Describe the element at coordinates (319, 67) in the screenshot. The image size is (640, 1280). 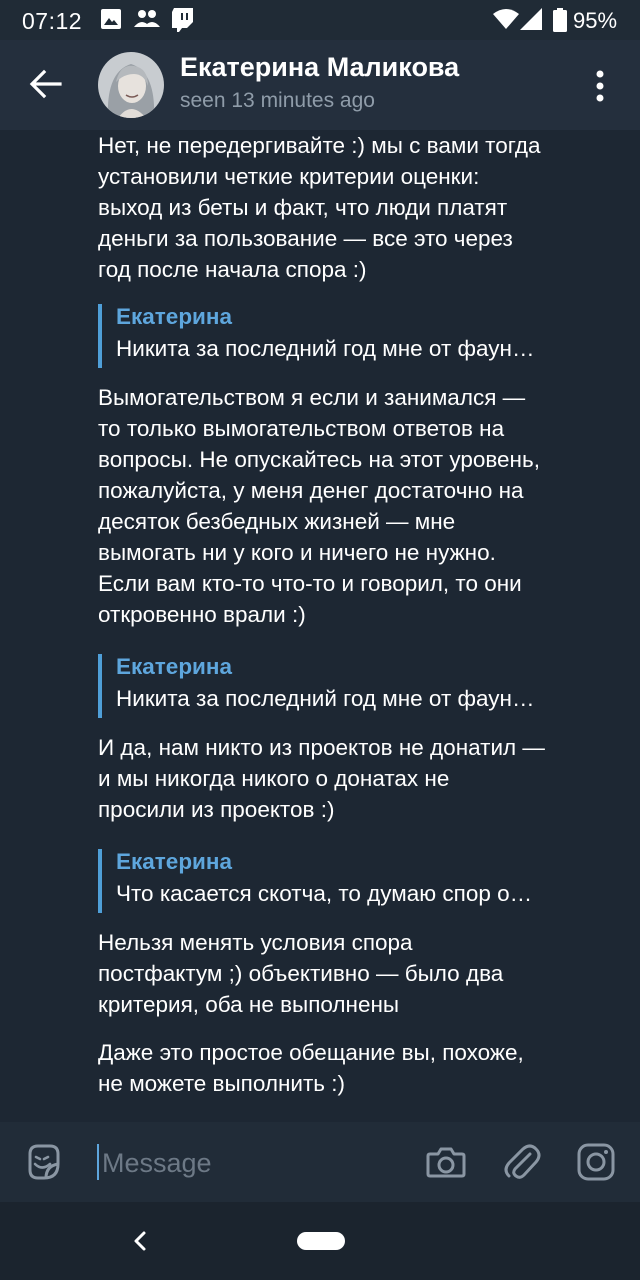
I see `contact-name: Екатерина Маликова` at that location.